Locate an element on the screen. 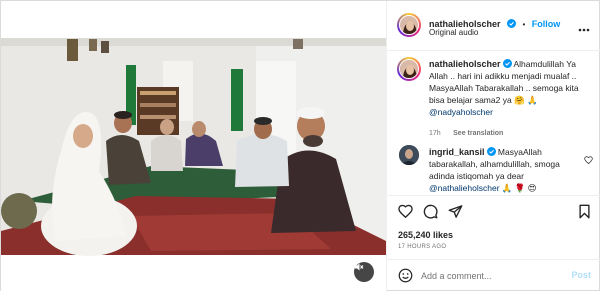  likes-count: 265,240 likes is located at coordinates (425, 235).